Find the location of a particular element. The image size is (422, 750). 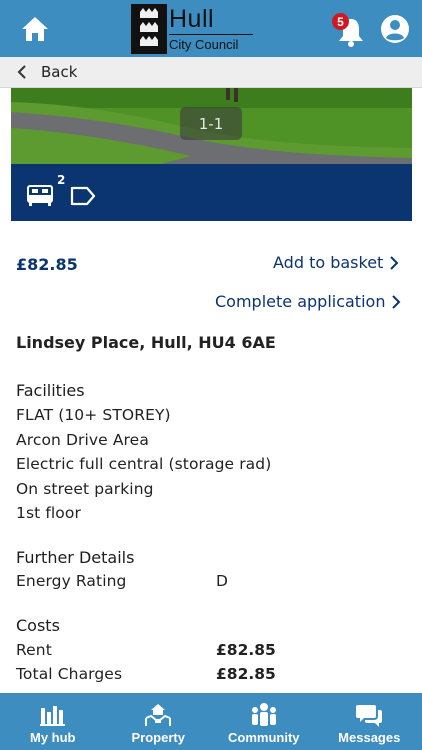

energy-rating-label: Energy Rating is located at coordinates (71, 581).